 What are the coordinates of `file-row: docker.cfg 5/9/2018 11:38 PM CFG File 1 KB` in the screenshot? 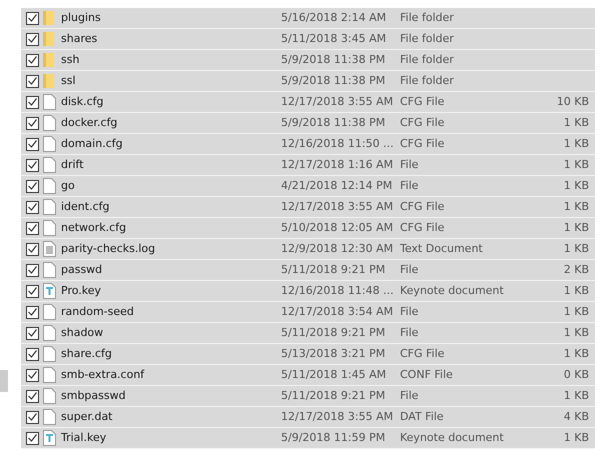 It's located at (308, 123).